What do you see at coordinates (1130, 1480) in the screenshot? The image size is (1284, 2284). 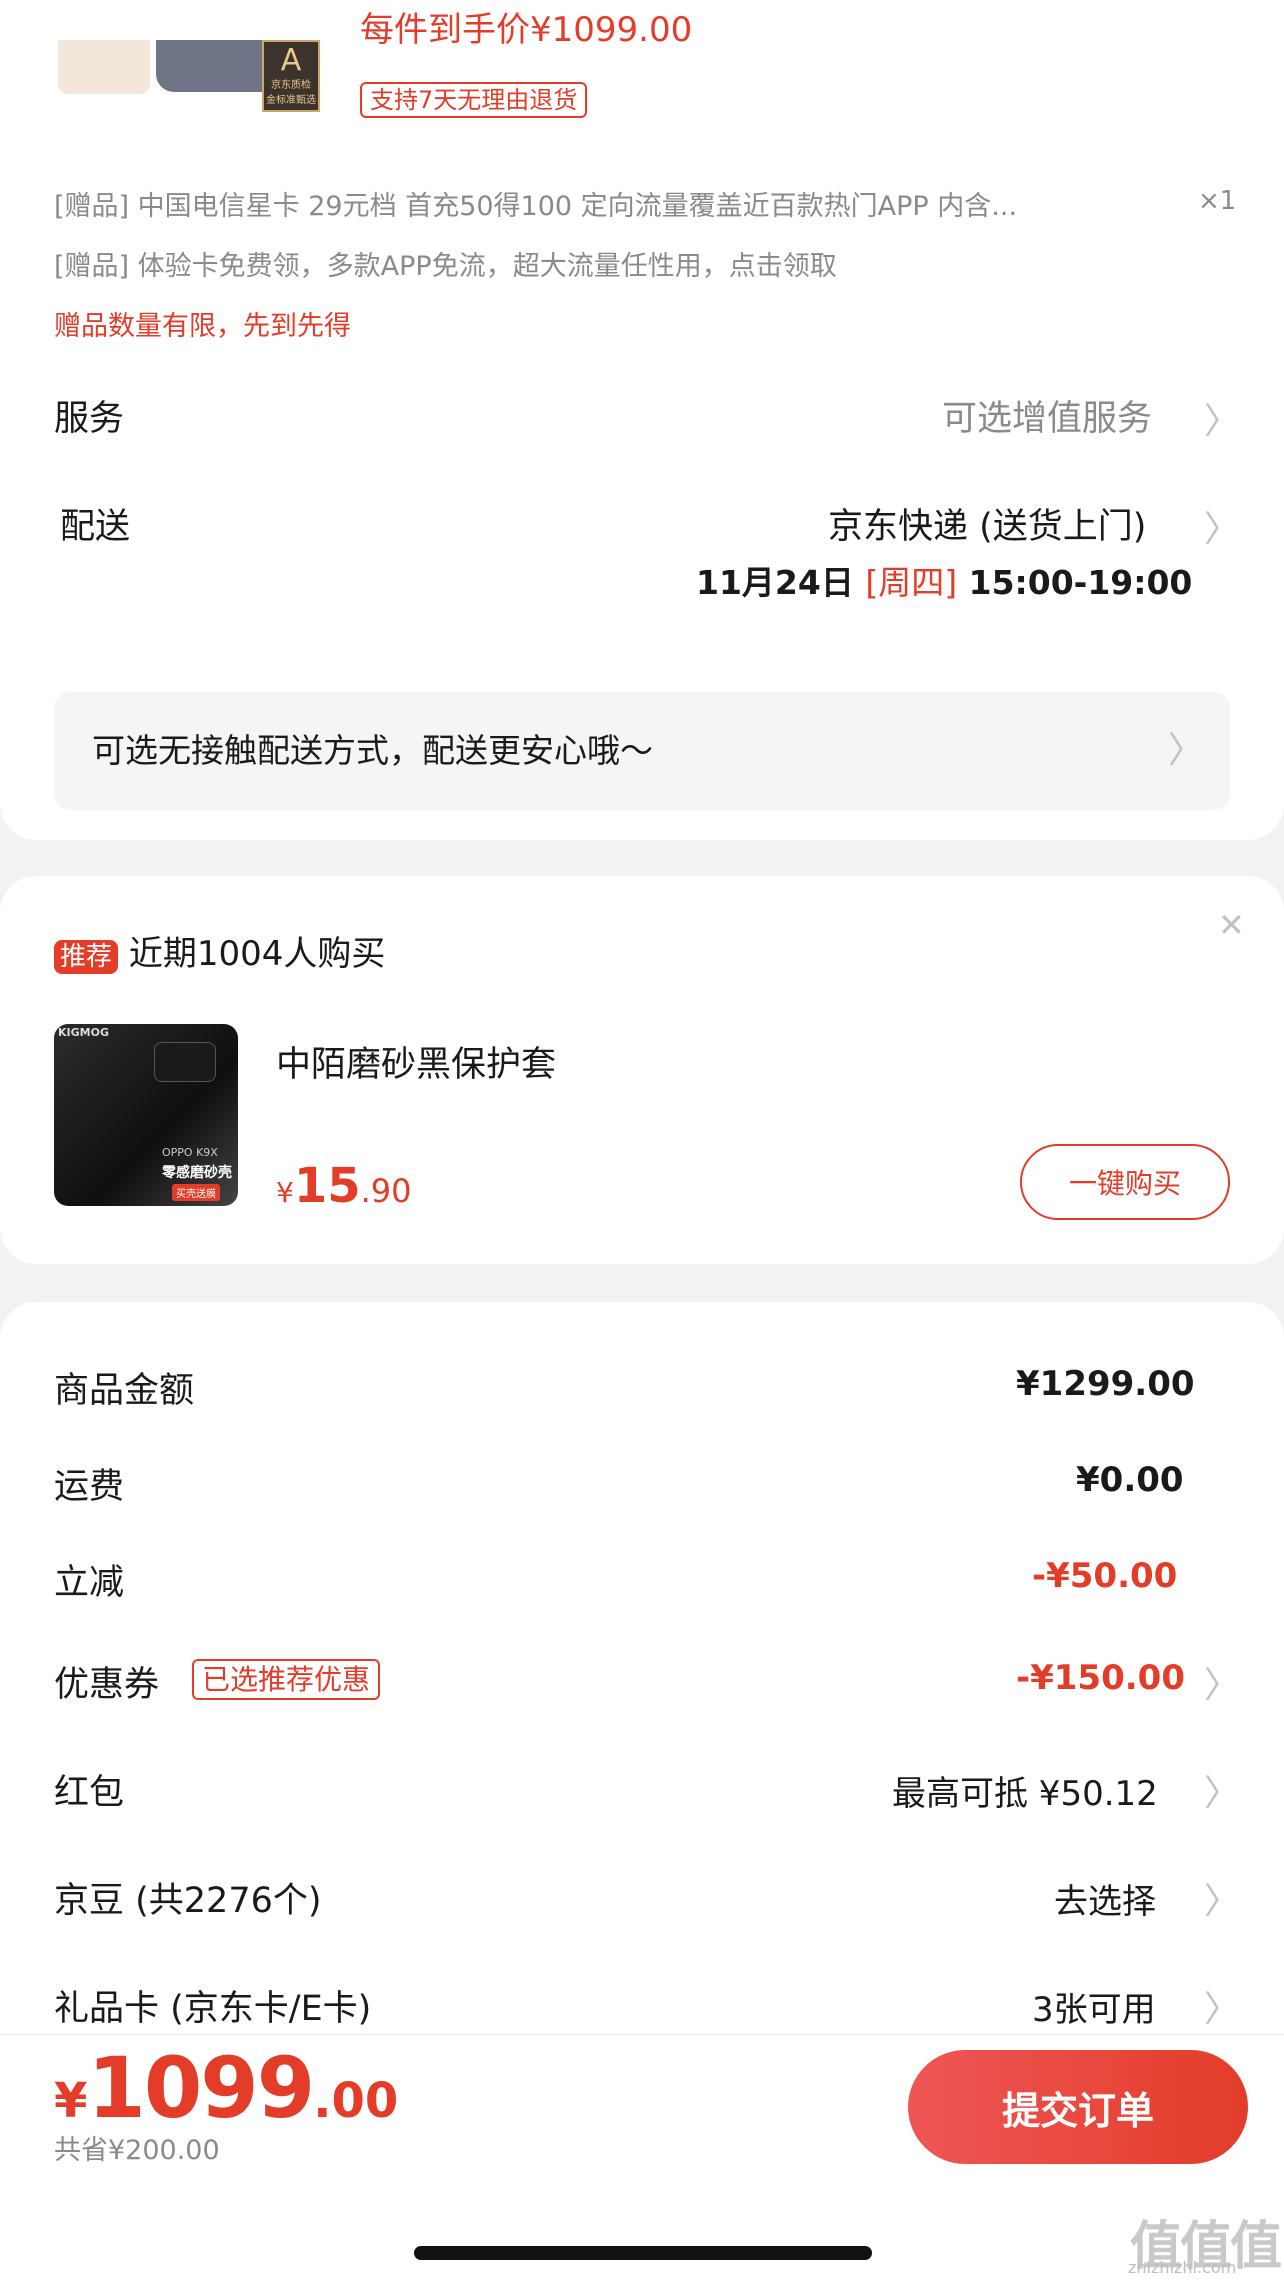 I see `summary-value-shipping: ¥0.00` at bounding box center [1130, 1480].